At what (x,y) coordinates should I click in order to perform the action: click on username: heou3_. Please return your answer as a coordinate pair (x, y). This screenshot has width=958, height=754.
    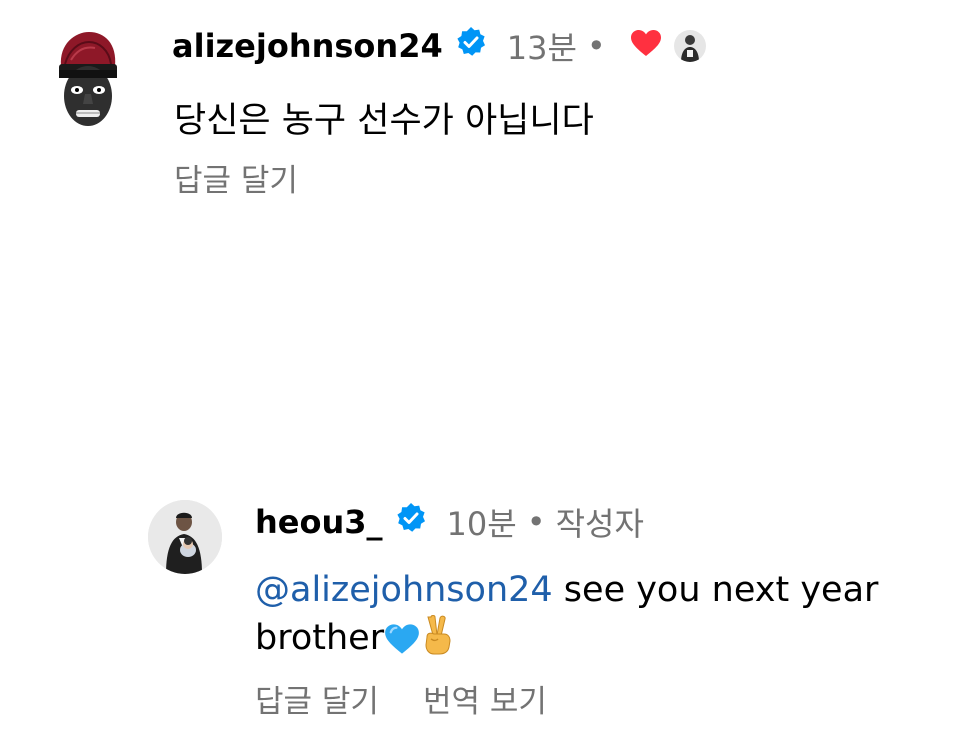
    Looking at the image, I should click on (319, 522).